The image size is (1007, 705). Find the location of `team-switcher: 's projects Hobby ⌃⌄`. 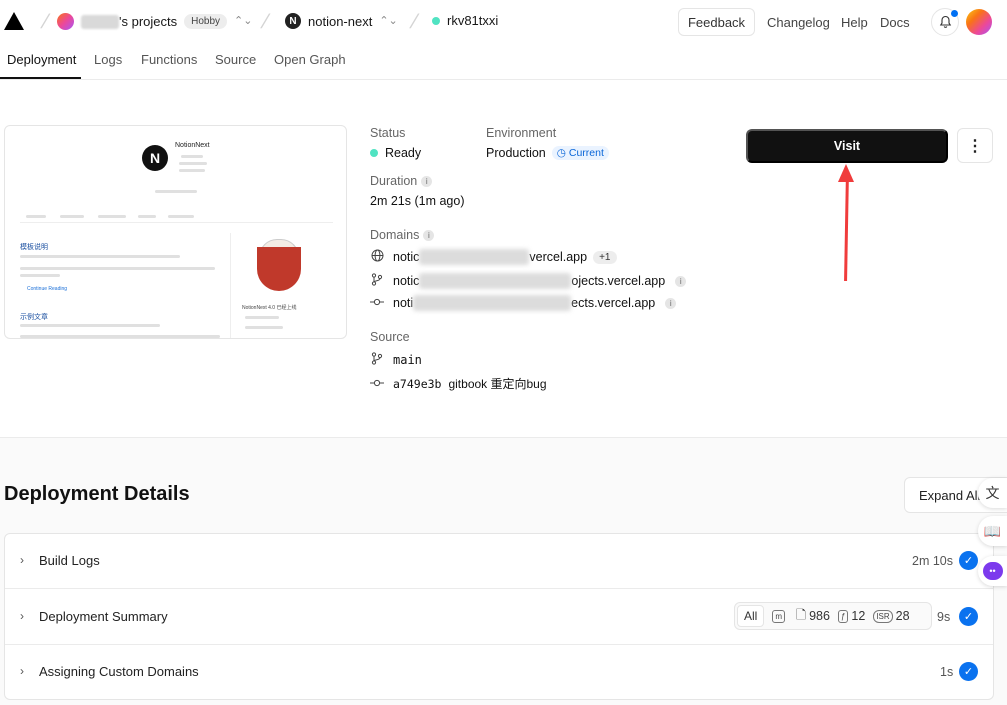

team-switcher: 's projects Hobby ⌃⌄ is located at coordinates (154, 21).